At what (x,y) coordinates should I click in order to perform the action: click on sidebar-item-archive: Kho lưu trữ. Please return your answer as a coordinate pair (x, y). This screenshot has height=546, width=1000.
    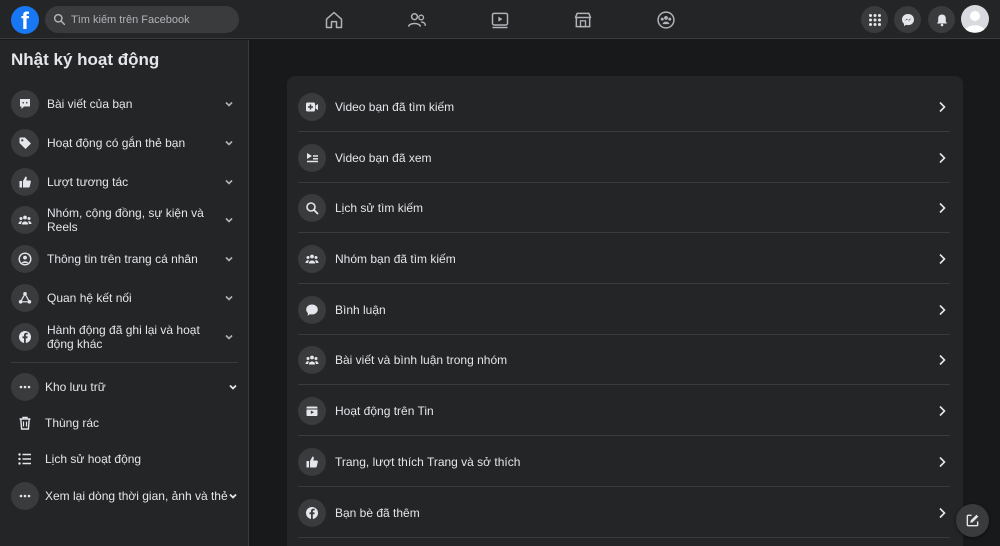
    Looking at the image, I should click on (124, 387).